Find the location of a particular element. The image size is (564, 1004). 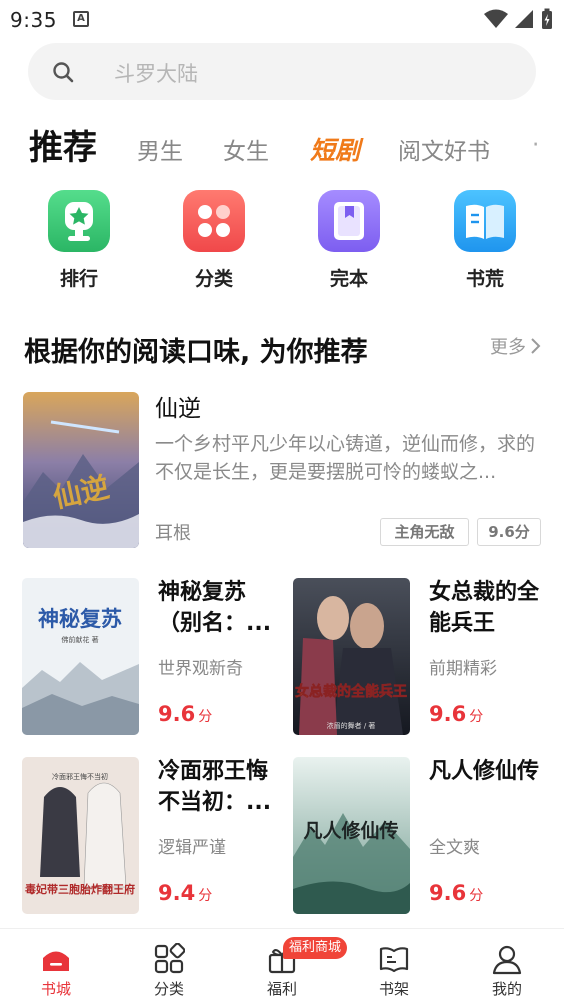

book-score-3: 9.4 分 is located at coordinates (185, 893).